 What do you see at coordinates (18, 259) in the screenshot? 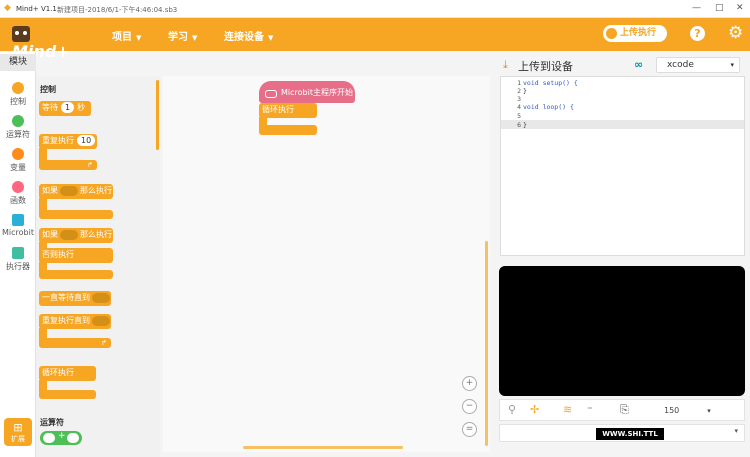
I see `category-actuators: 执行器` at bounding box center [18, 259].